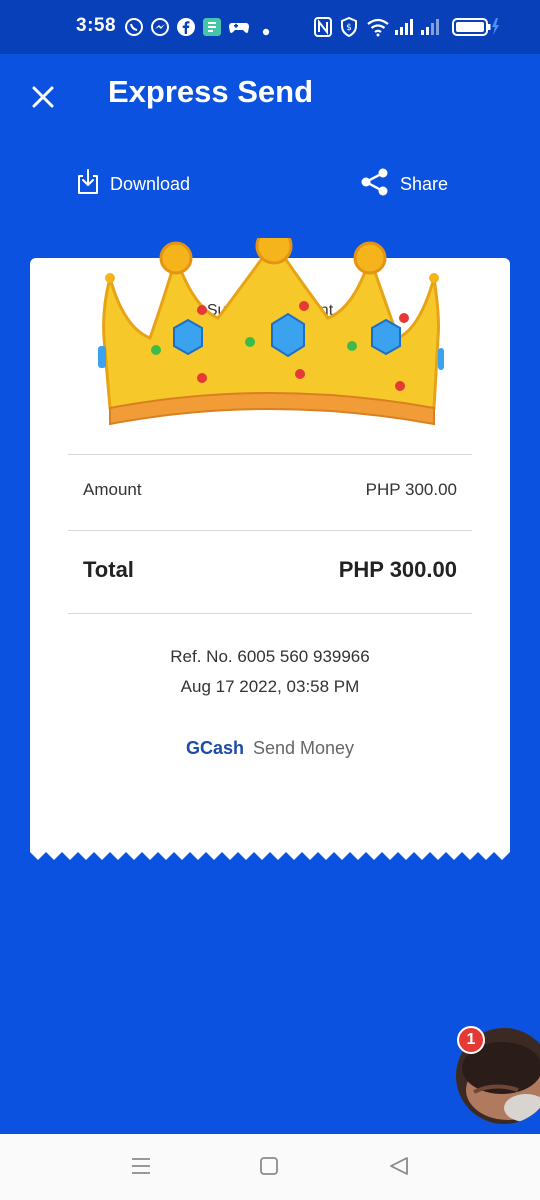 Image resolution: width=540 pixels, height=1200 pixels. What do you see at coordinates (160, 29) in the screenshot?
I see `messenger-icon` at bounding box center [160, 29].